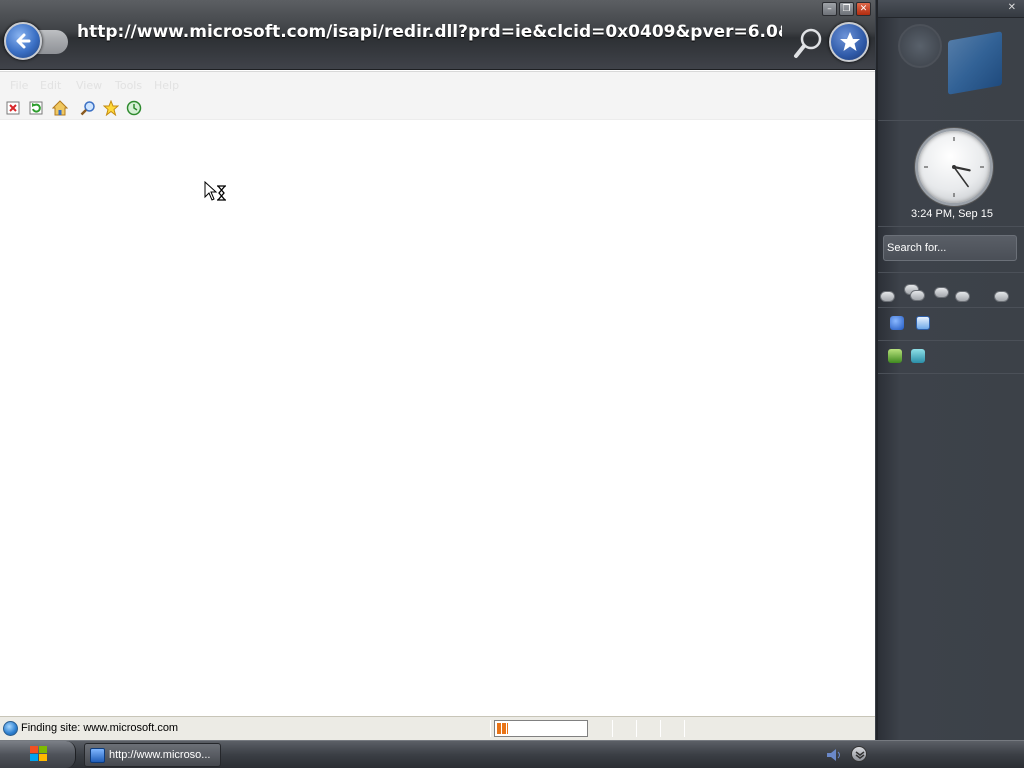 This screenshot has height=768, width=1024. Describe the element at coordinates (541, 728) in the screenshot. I see `progress-bar` at that location.